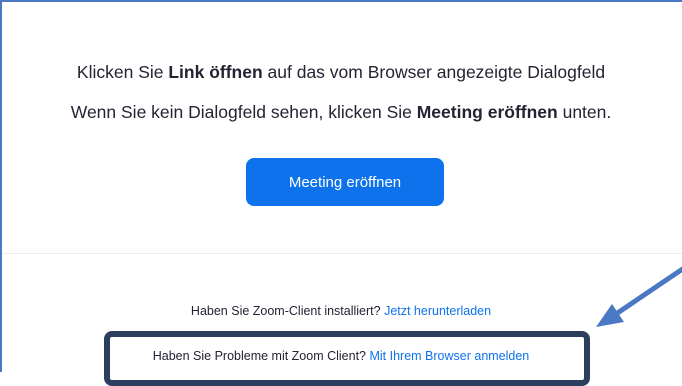 This screenshot has width=682, height=386. Describe the element at coordinates (345, 182) in the screenshot. I see `launch-meeting-button: Meeting eröffnen` at that location.